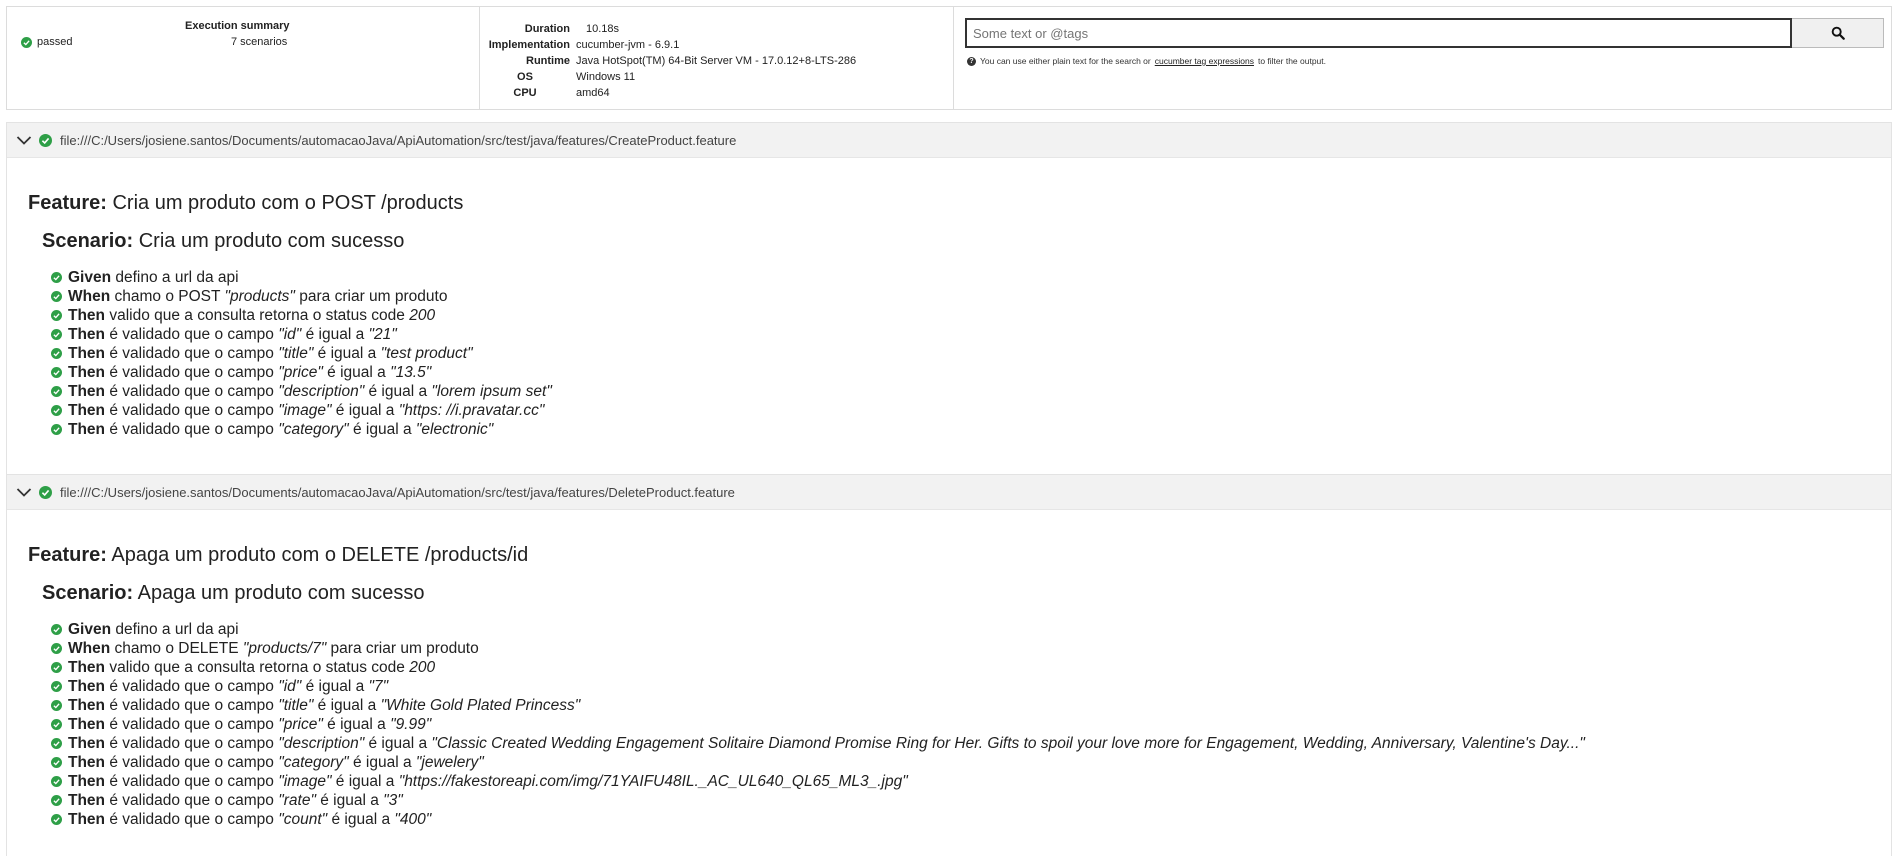 The height and width of the screenshot is (856, 1897). I want to click on env-value: amd64, so click(593, 93).